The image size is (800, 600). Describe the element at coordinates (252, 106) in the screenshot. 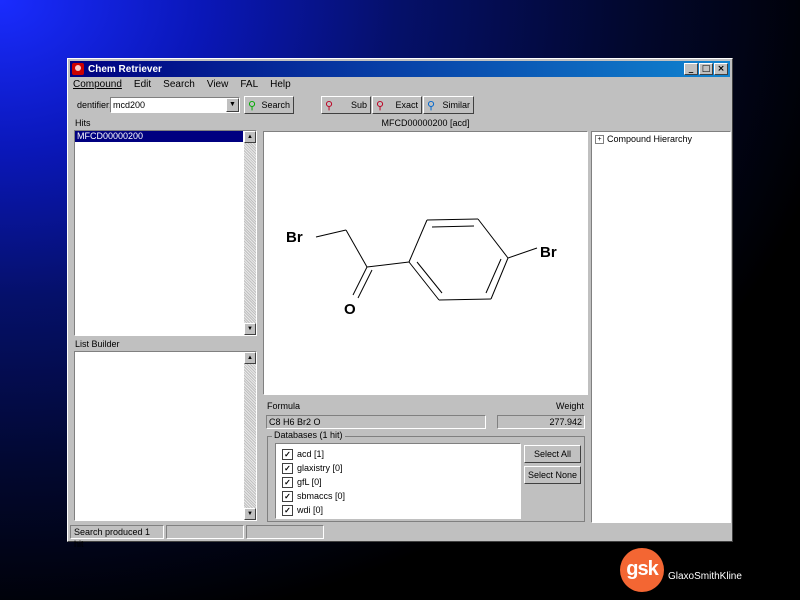

I see `search-icon: ⚲` at that location.